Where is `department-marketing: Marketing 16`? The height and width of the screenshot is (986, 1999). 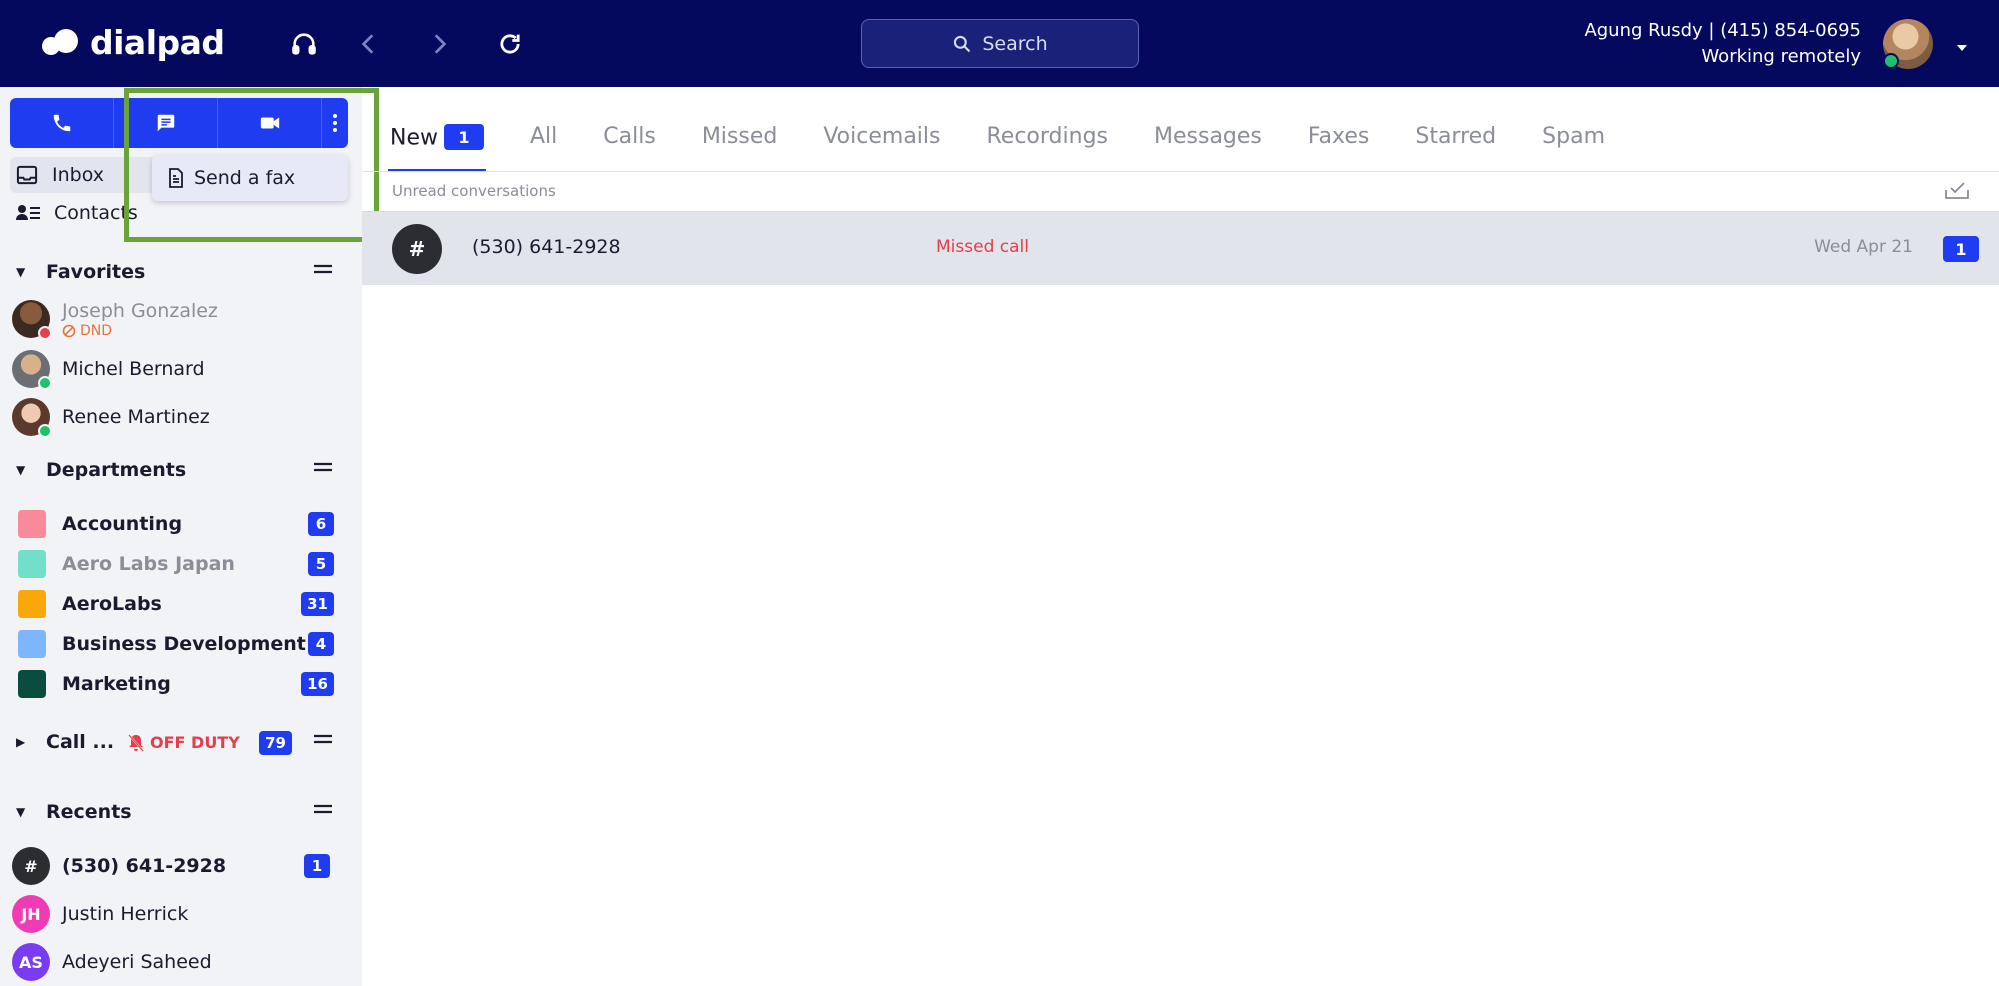 department-marketing: Marketing 16 is located at coordinates (176, 684).